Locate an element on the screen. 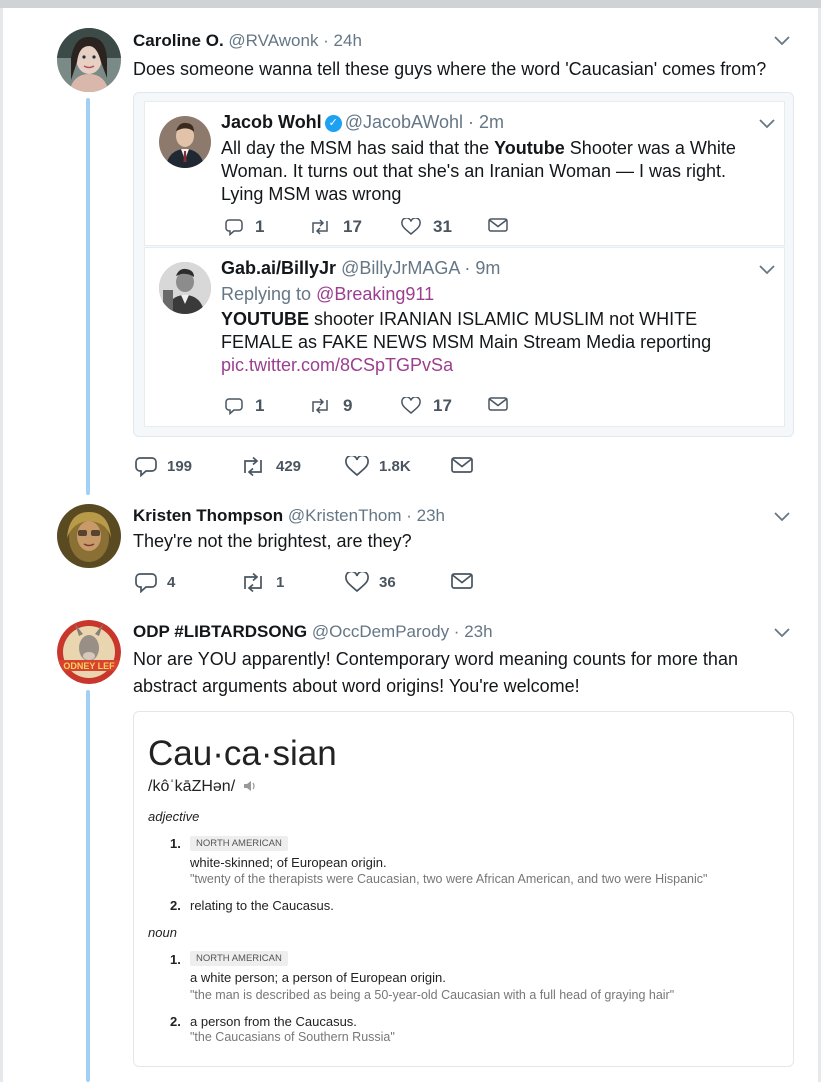 The height and width of the screenshot is (1082, 821). tweet-header: Kristen Thompson @KristenThom · 23h is located at coordinates (289, 516).